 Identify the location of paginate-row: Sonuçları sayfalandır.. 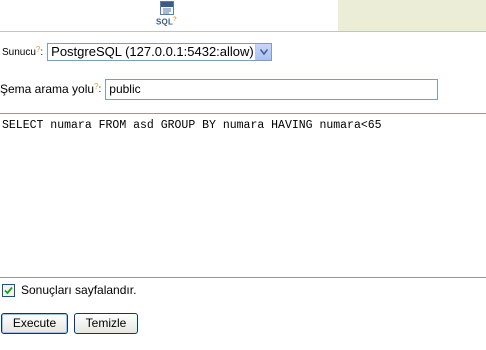
(69, 290).